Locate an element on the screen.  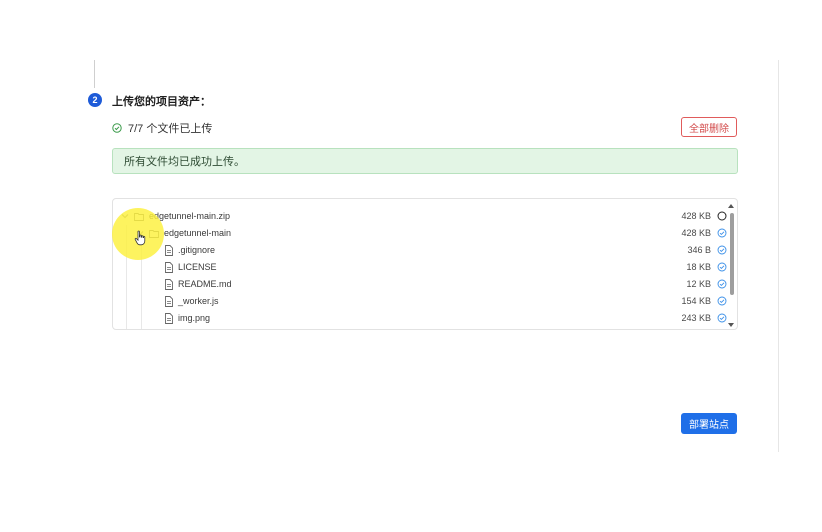
file-name: _worker.js is located at coordinates (198, 301).